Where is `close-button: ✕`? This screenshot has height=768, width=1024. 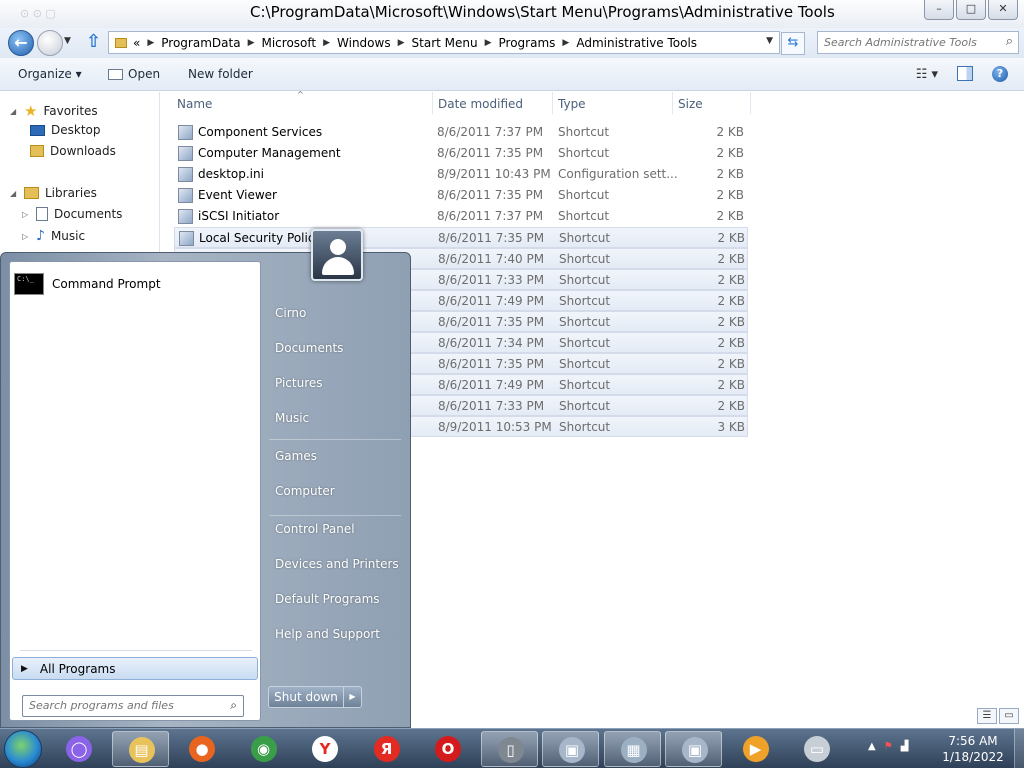
close-button: ✕ is located at coordinates (1003, 10).